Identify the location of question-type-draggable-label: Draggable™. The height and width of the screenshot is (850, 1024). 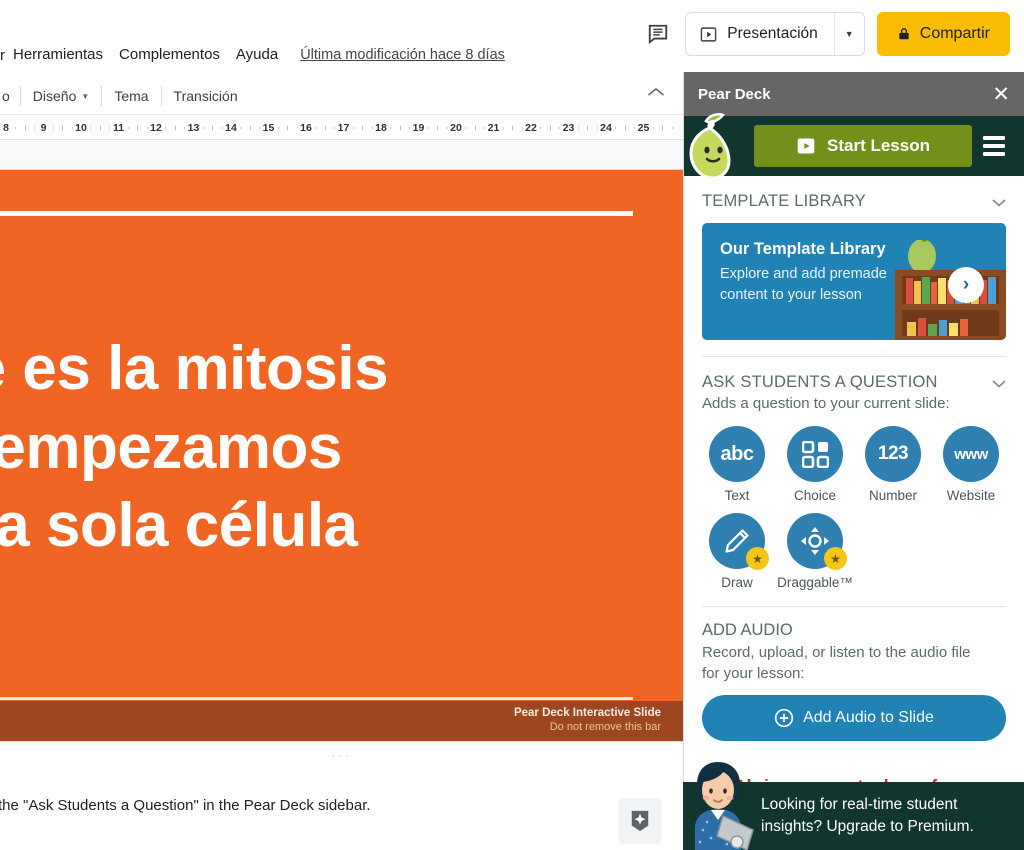
(815, 582).